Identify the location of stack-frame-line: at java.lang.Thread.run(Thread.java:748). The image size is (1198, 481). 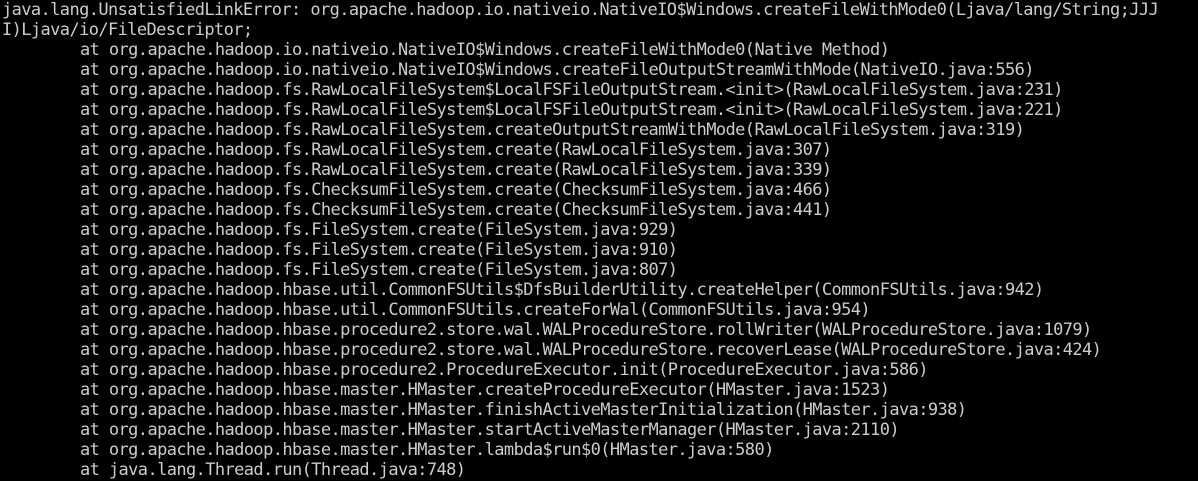
(273, 470).